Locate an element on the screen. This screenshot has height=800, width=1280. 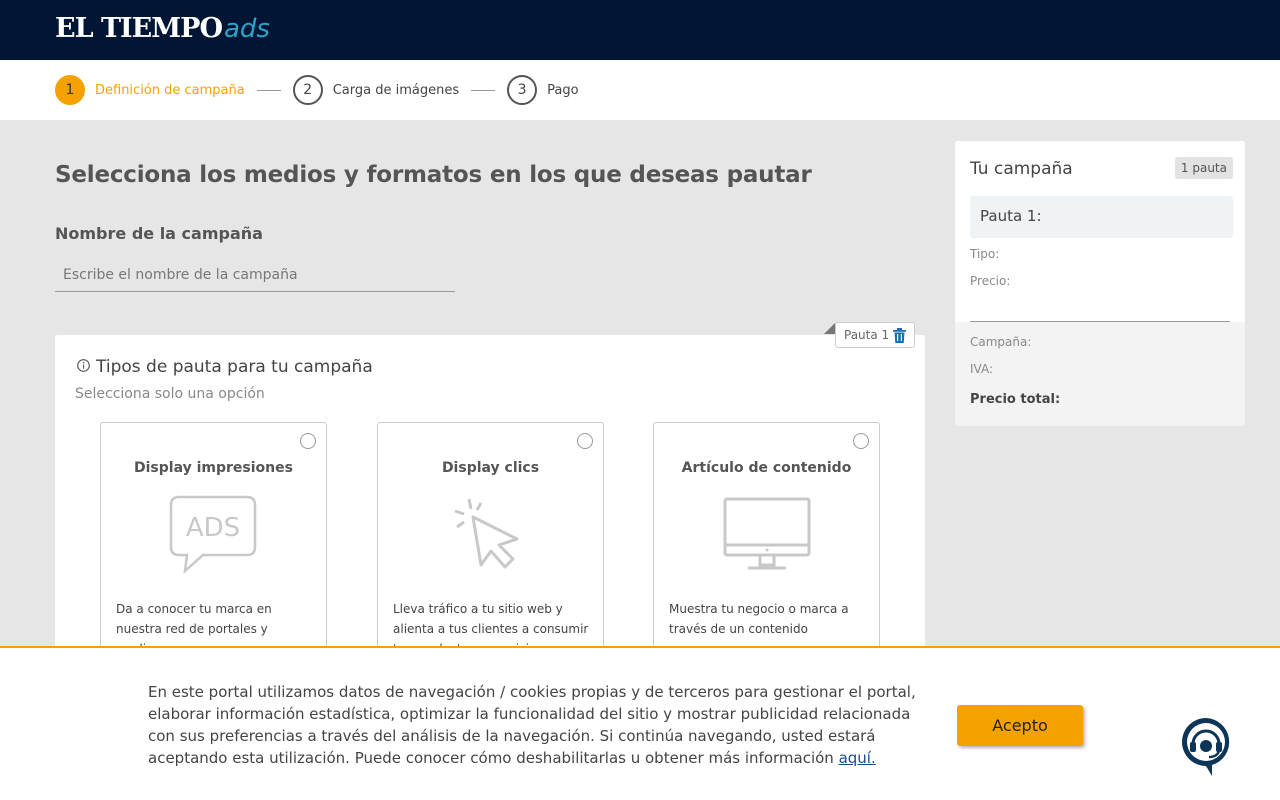
pauta-count-badge: 1 pauta is located at coordinates (1203, 168).